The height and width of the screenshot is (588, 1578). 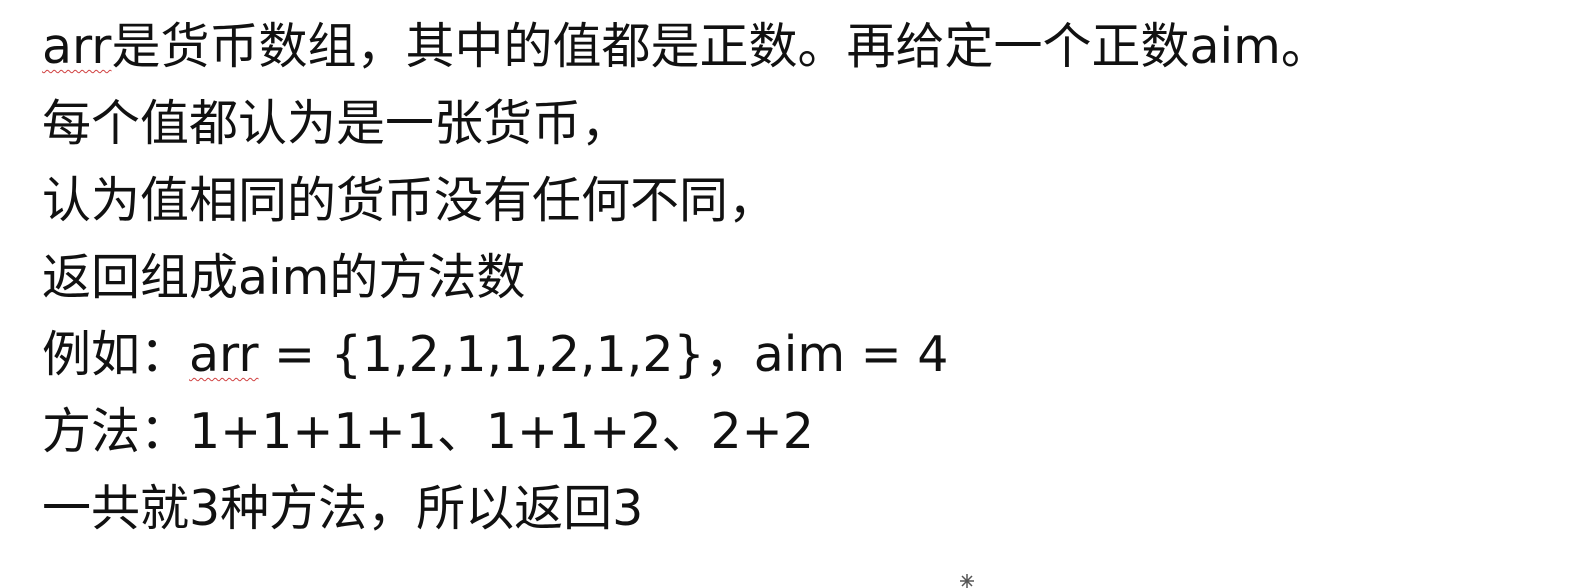 I want to click on text-line-4: 返回组成aim的方法数, so click(x=807, y=277).